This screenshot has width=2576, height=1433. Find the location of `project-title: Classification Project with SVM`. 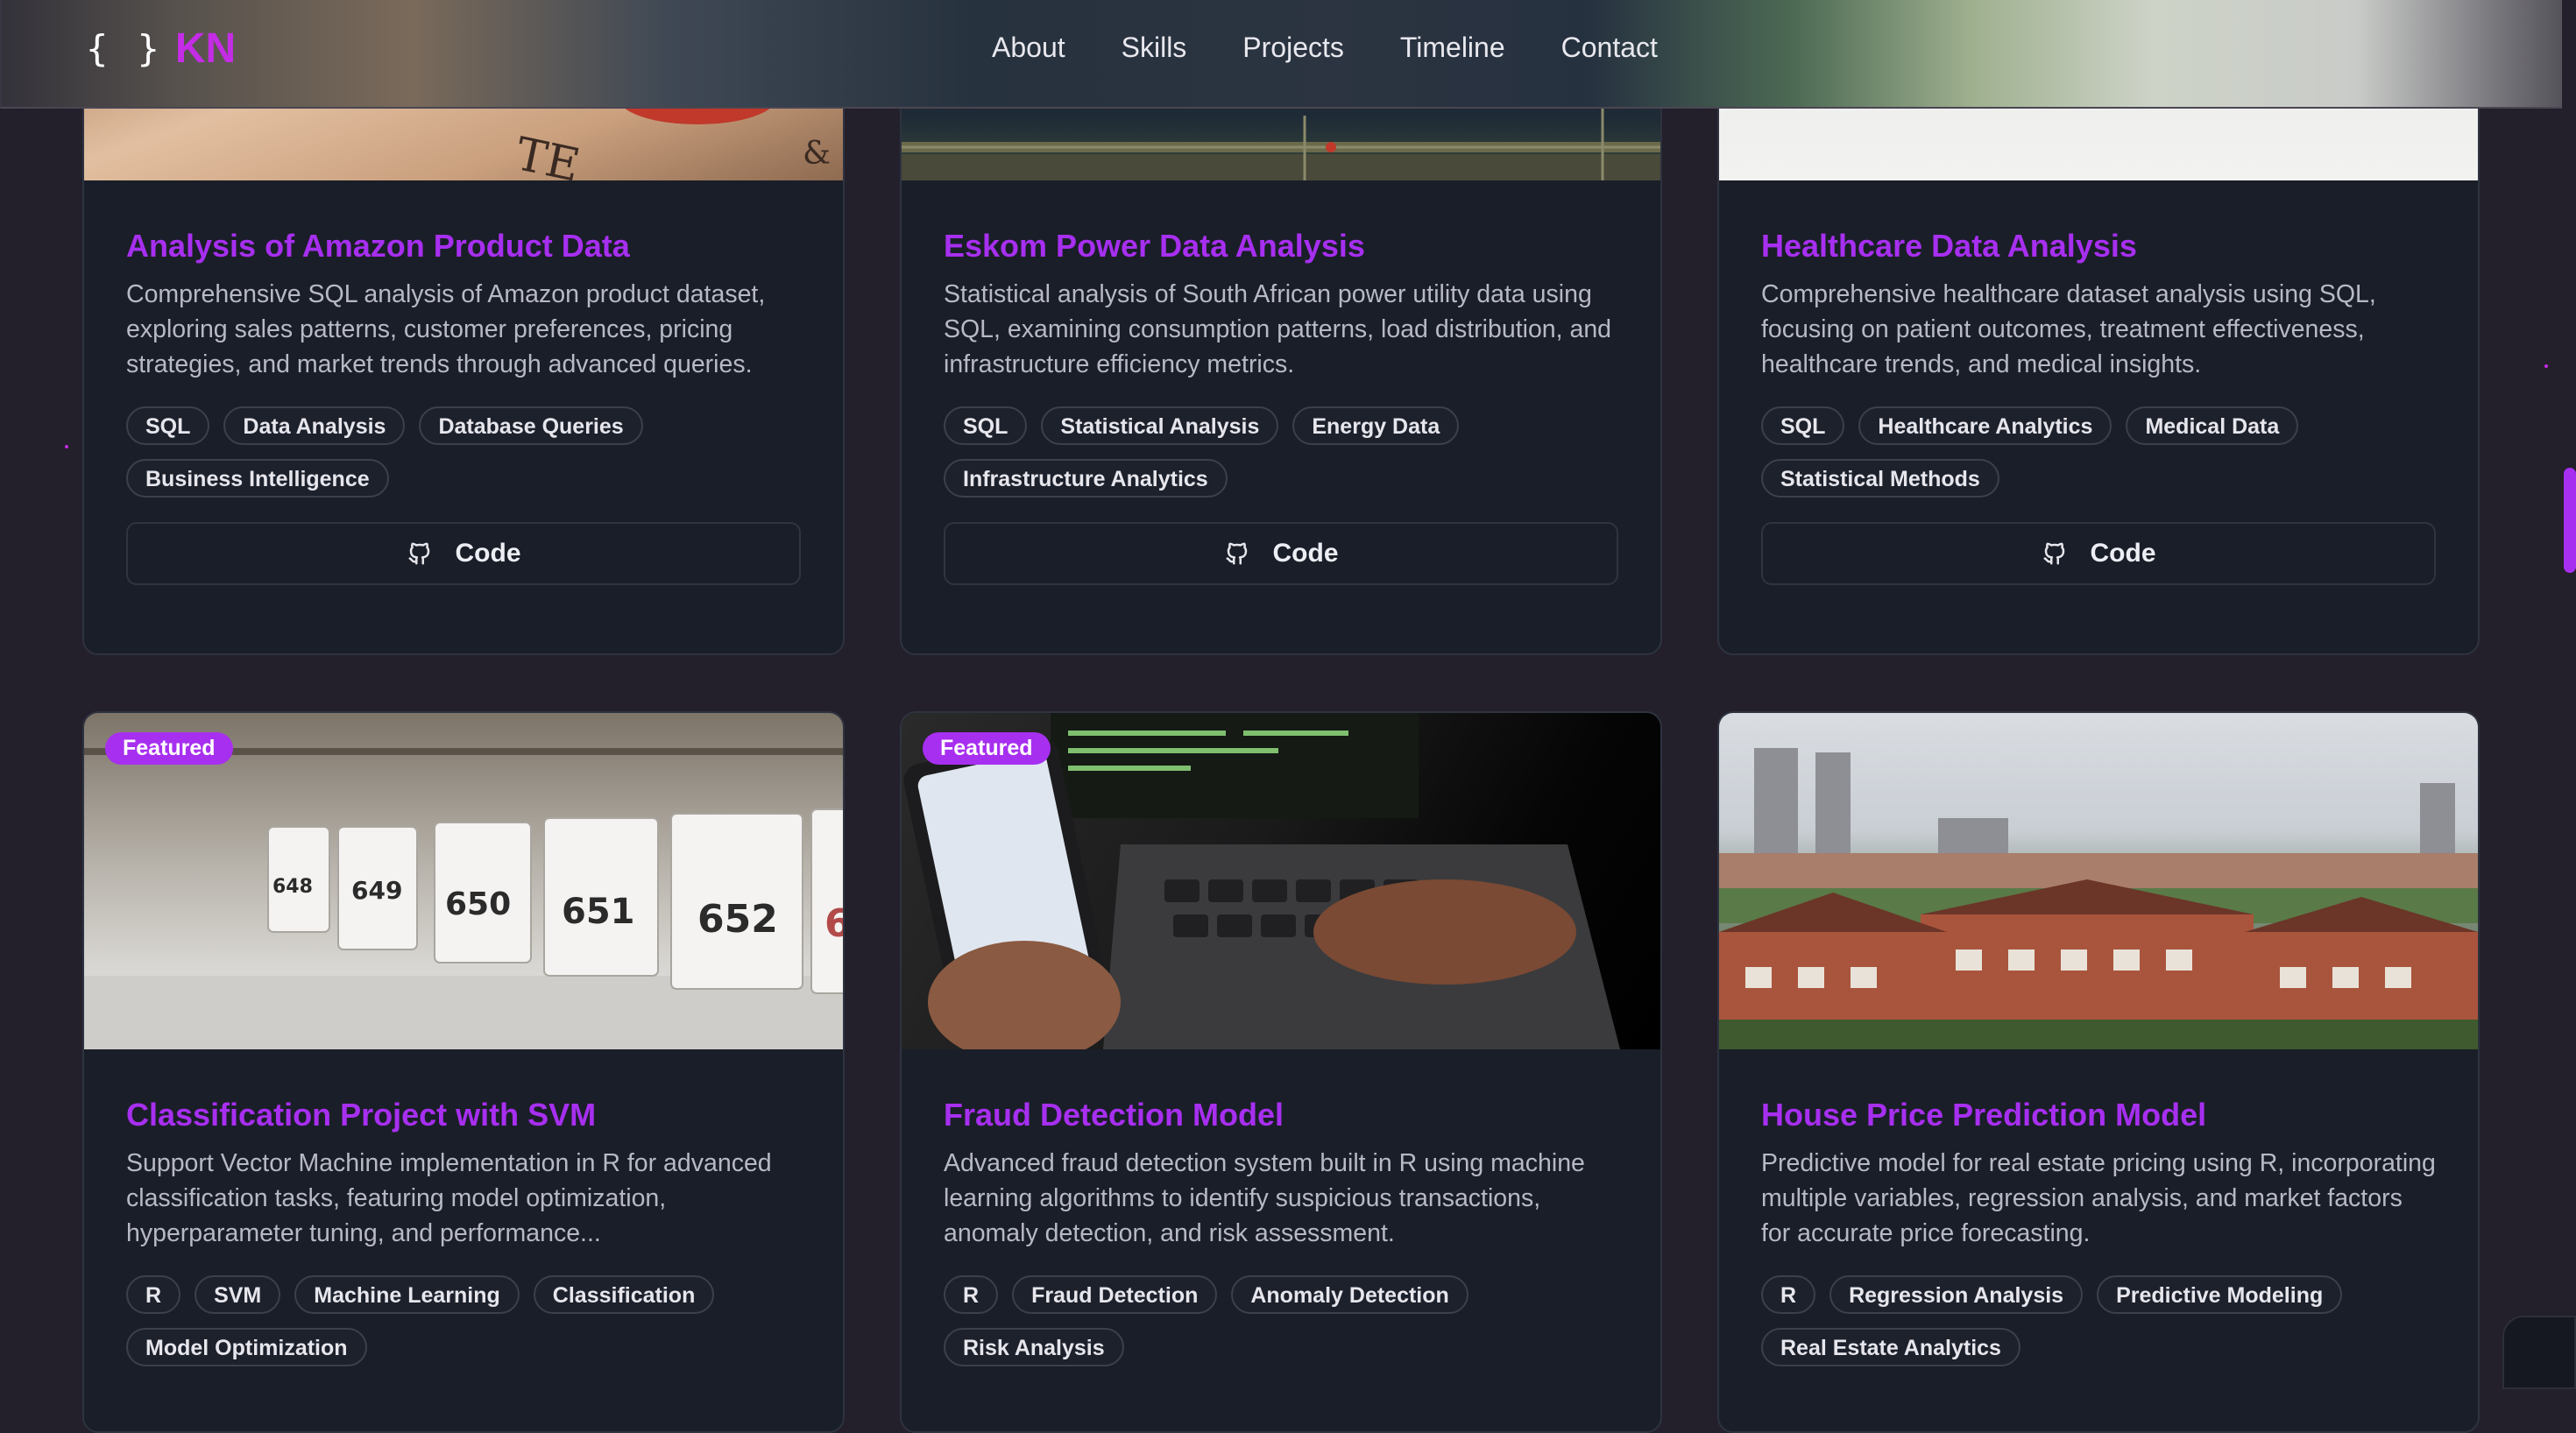

project-title: Classification Project with SVM is located at coordinates (361, 1115).